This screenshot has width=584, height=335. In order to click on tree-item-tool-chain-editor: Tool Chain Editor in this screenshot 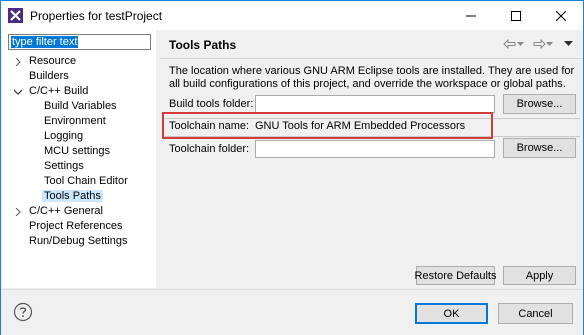, I will do `click(86, 181)`.